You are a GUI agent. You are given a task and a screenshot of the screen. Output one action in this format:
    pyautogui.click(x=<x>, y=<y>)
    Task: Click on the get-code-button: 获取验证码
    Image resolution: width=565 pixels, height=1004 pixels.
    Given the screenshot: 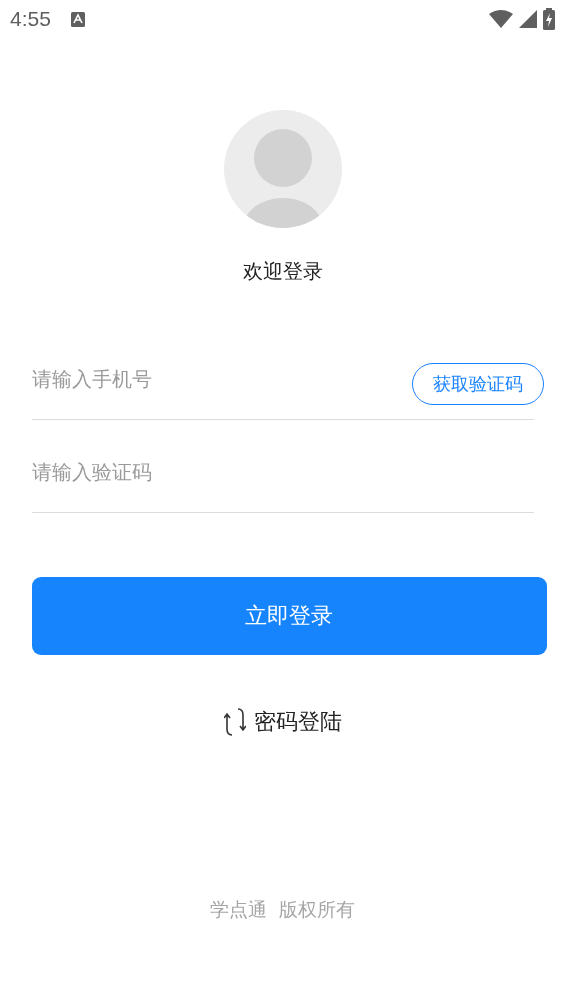 What is the action you would take?
    pyautogui.click(x=477, y=384)
    